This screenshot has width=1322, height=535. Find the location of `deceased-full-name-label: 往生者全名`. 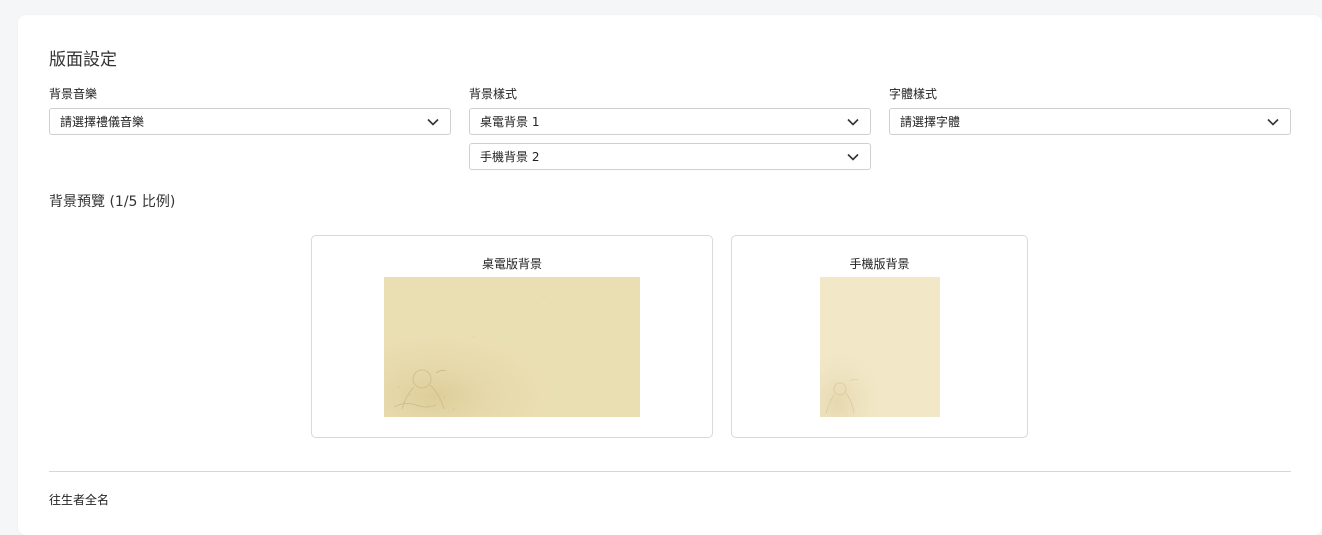

deceased-full-name-label: 往生者全名 is located at coordinates (79, 500).